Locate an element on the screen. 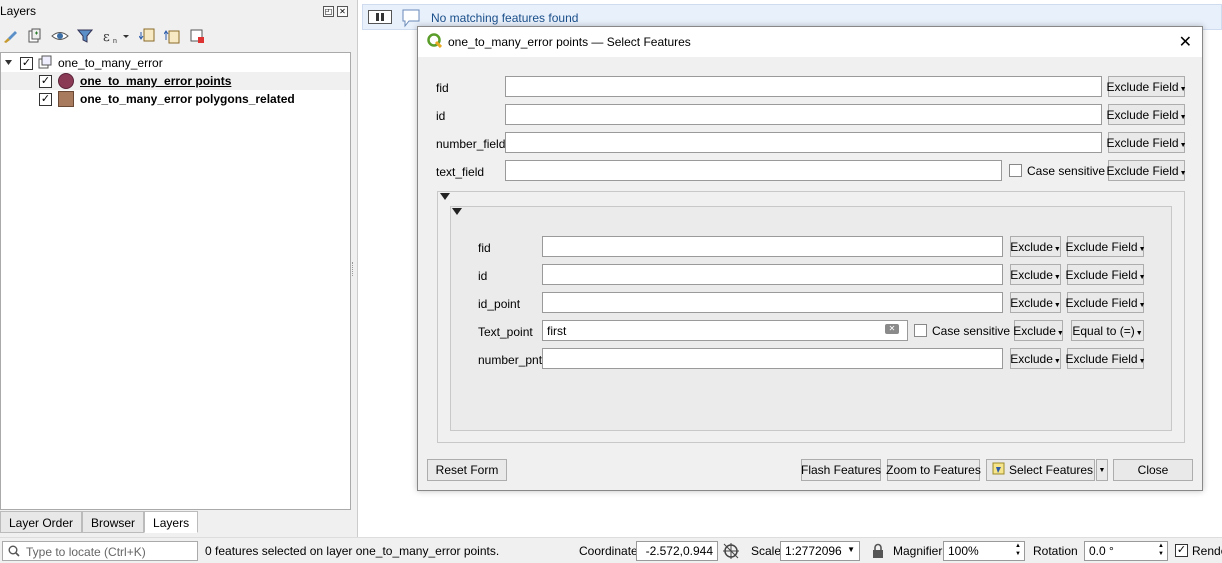 This screenshot has width=1222, height=563. text-field-input is located at coordinates (753, 170).